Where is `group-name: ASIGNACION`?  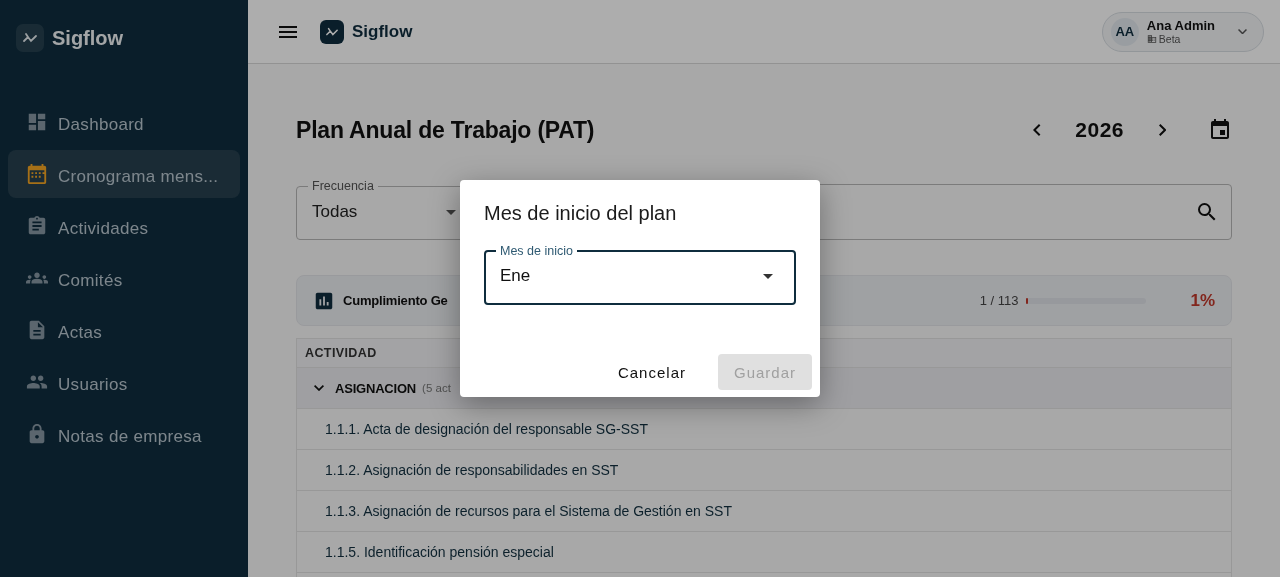 group-name: ASIGNACION is located at coordinates (376, 388).